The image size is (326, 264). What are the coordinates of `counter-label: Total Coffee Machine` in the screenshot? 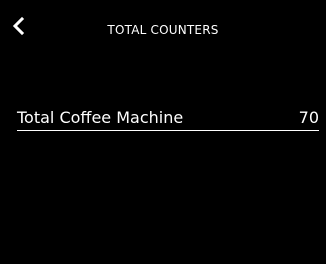 It's located at (100, 117).